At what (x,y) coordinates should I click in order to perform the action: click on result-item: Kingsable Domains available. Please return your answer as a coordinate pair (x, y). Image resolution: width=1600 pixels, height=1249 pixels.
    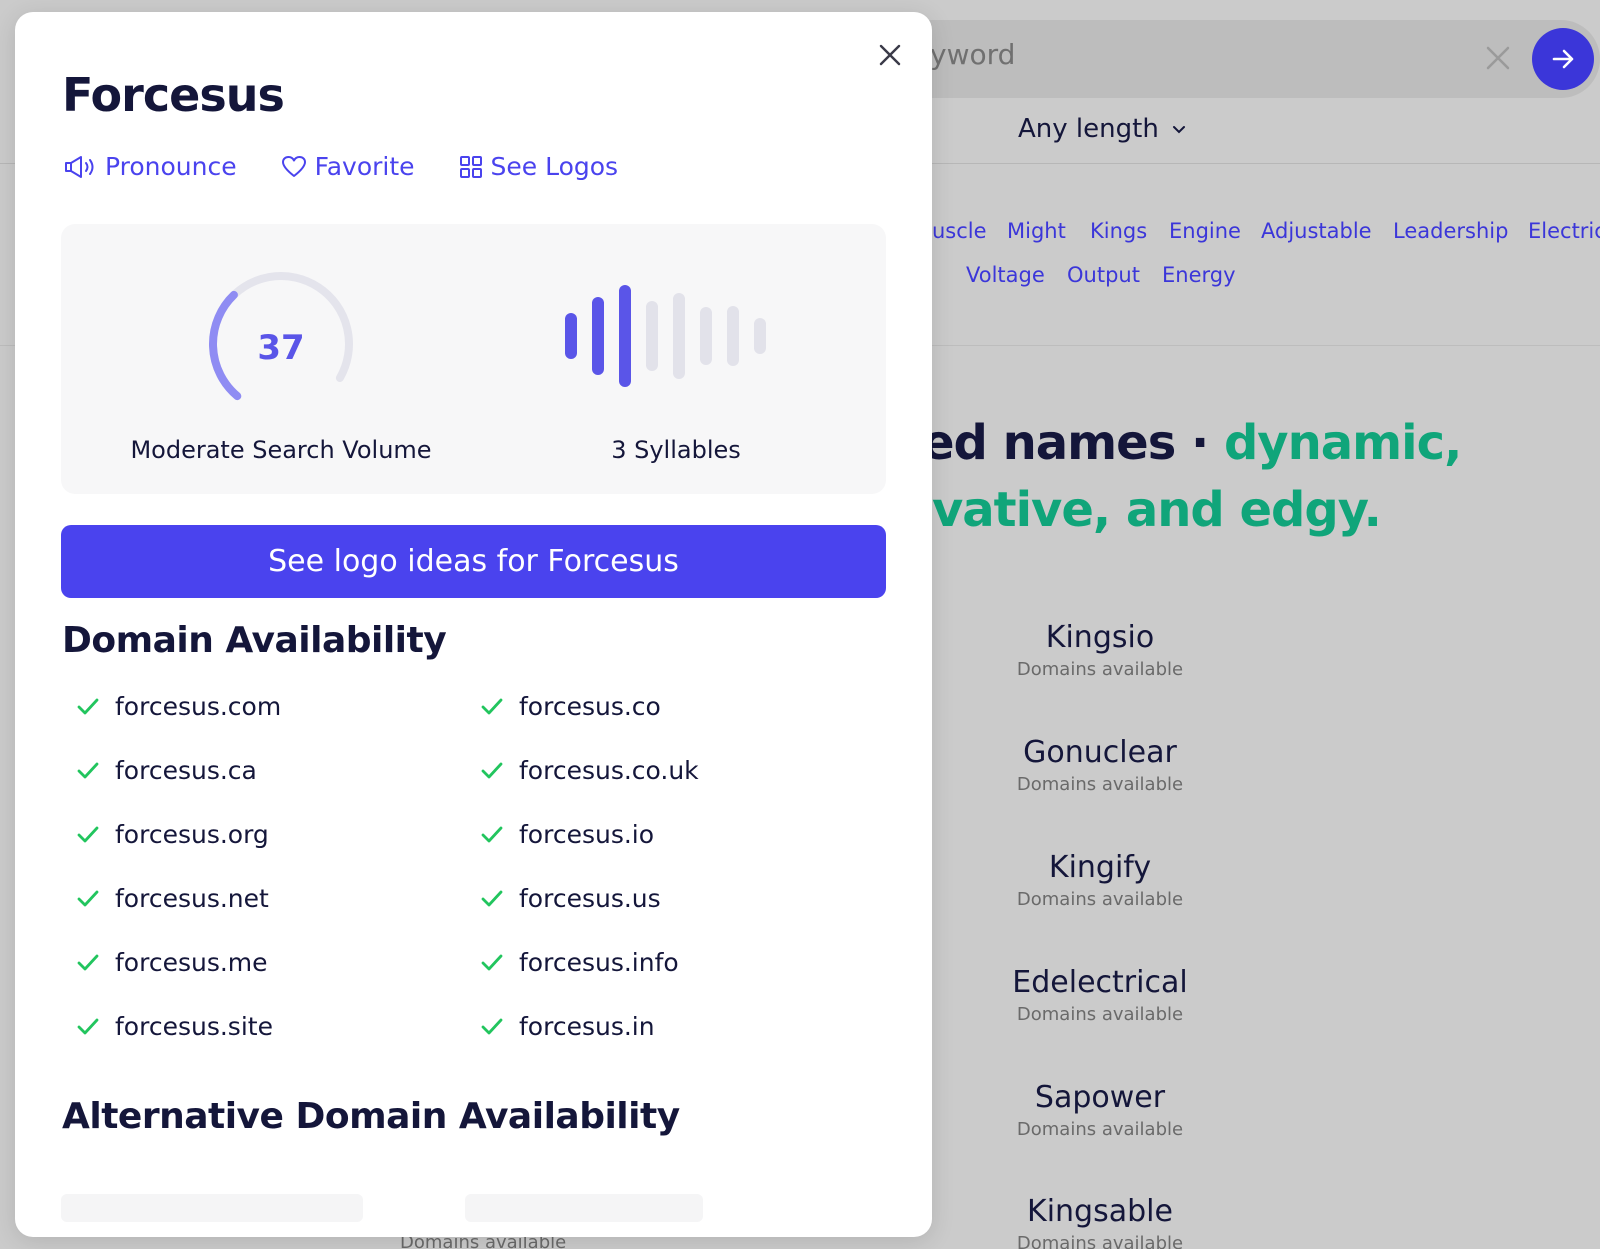
    Looking at the image, I should click on (1100, 1221).